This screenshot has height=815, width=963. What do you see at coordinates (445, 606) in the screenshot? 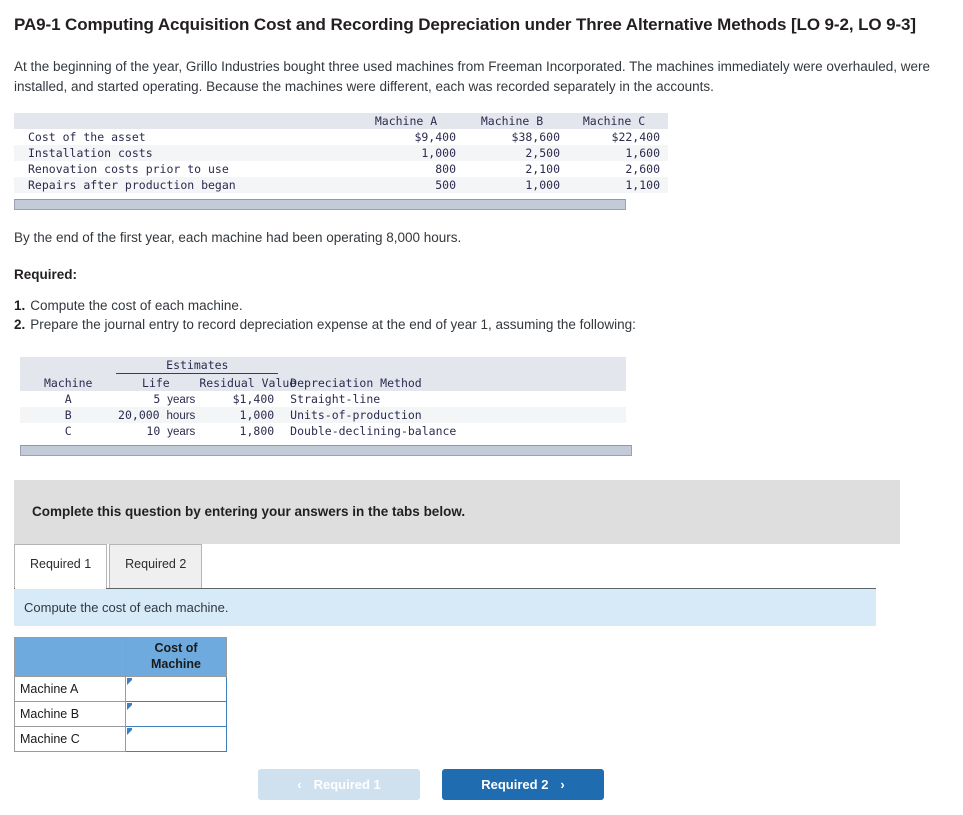
I see `sub-instruction-bar: Compute the cost of each machine.` at bounding box center [445, 606].